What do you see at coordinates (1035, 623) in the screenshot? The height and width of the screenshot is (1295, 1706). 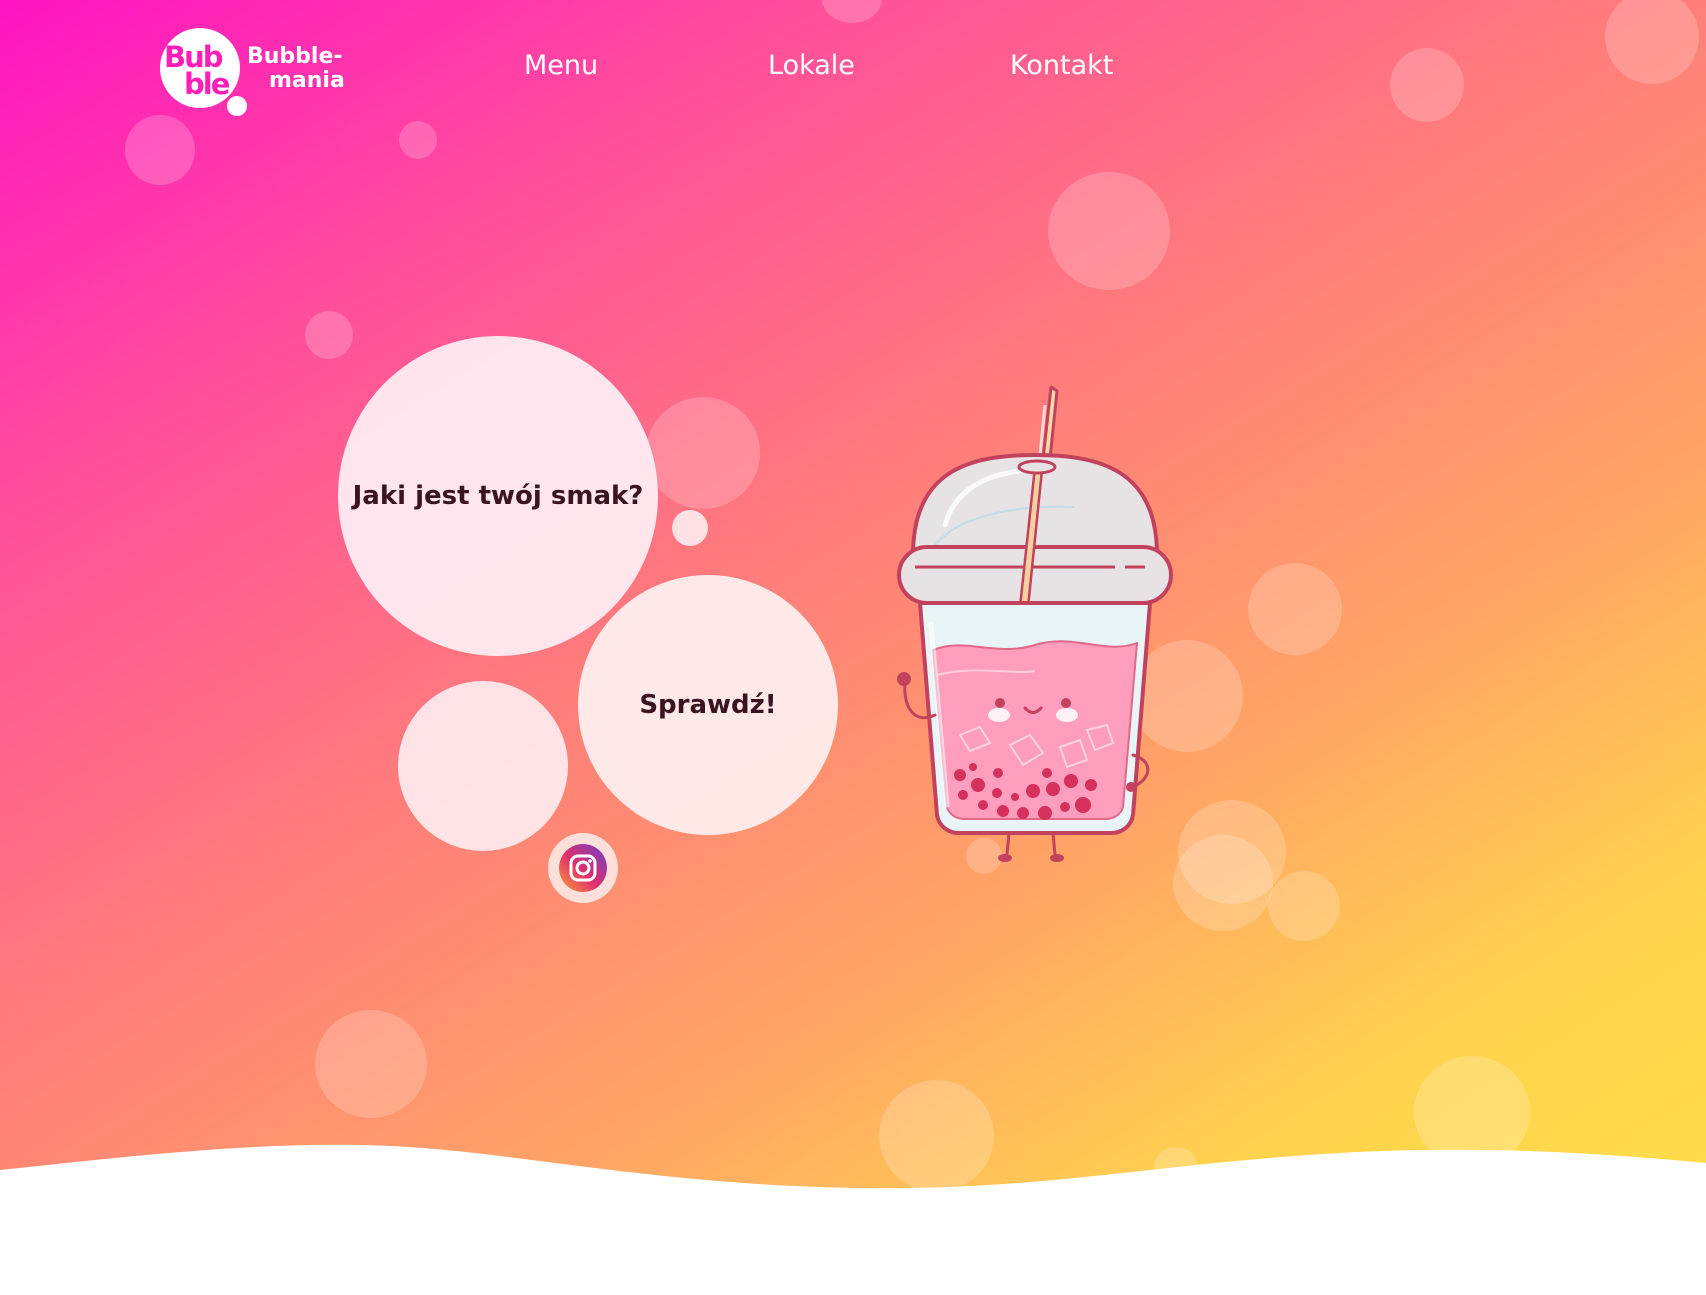 I see `bubble-tea-mascot` at bounding box center [1035, 623].